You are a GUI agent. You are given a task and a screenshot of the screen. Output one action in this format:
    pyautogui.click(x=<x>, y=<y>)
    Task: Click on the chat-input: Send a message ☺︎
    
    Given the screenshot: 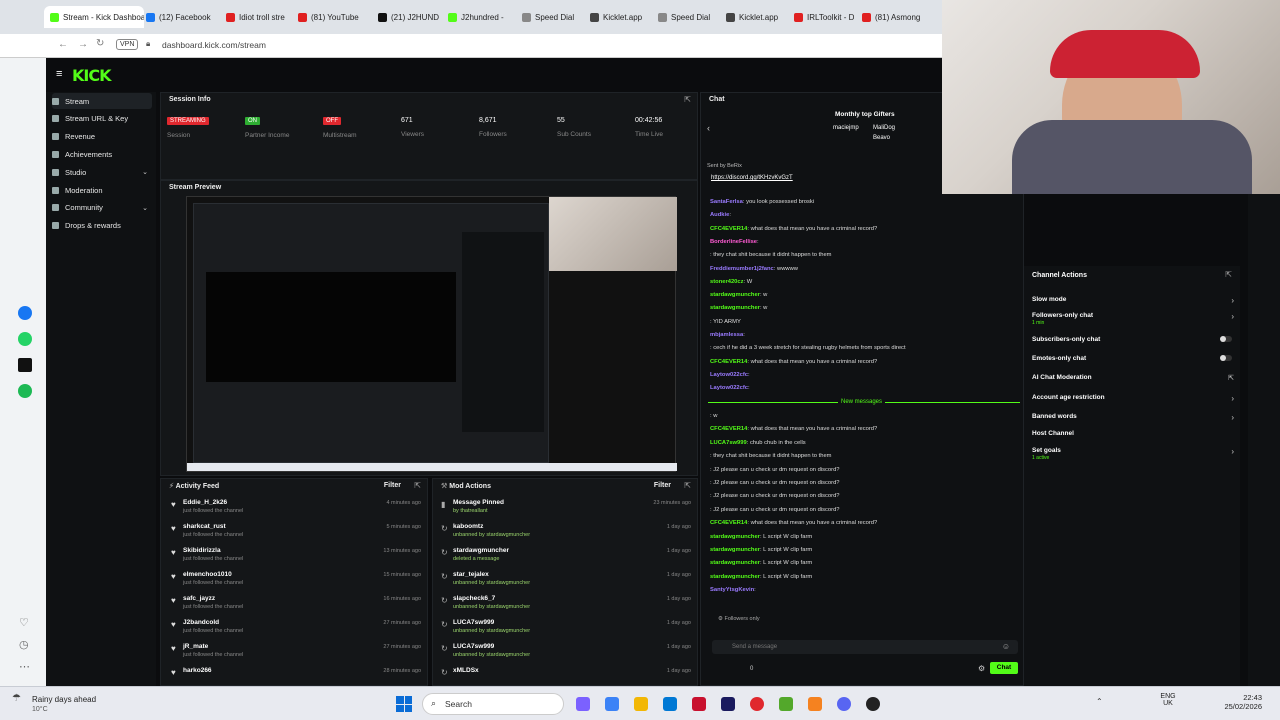 What is the action you would take?
    pyautogui.click(x=865, y=647)
    